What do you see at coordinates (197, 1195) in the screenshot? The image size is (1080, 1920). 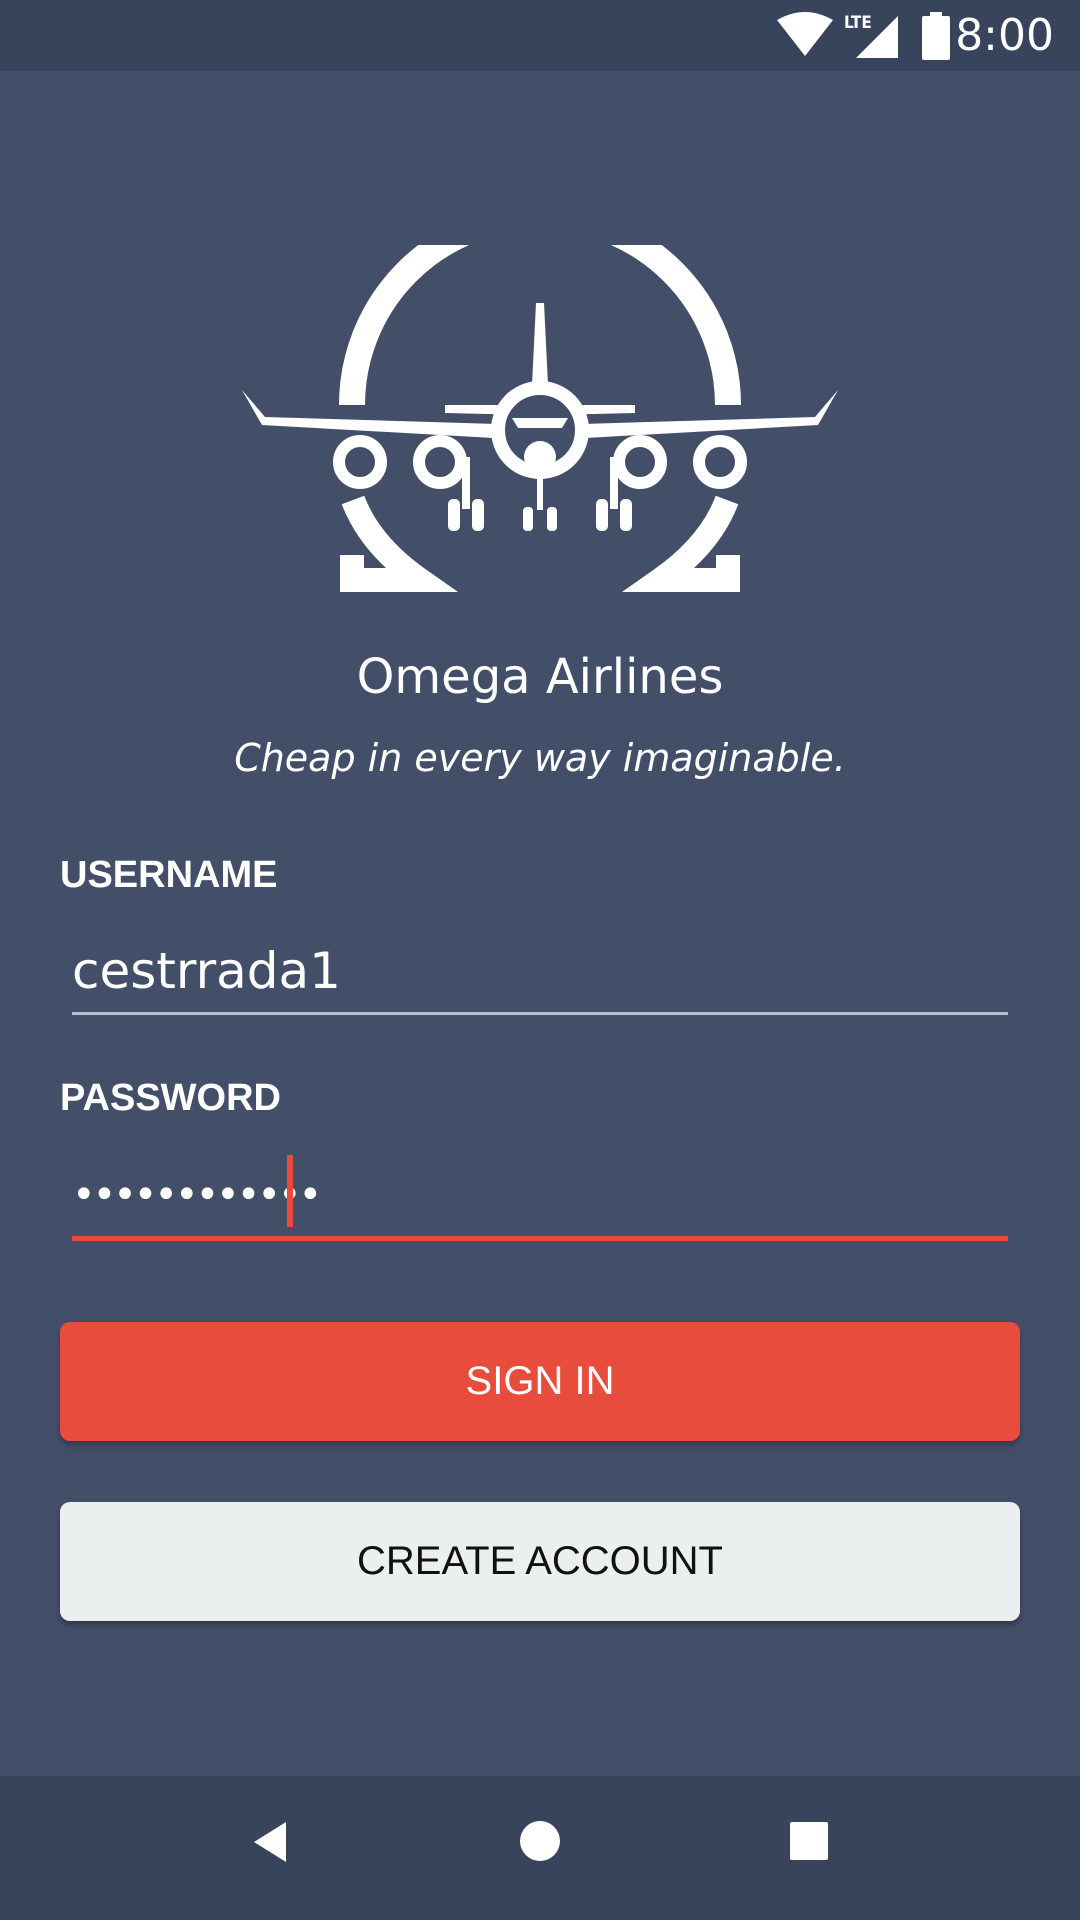 I see `password-value: ••••••••••••` at bounding box center [197, 1195].